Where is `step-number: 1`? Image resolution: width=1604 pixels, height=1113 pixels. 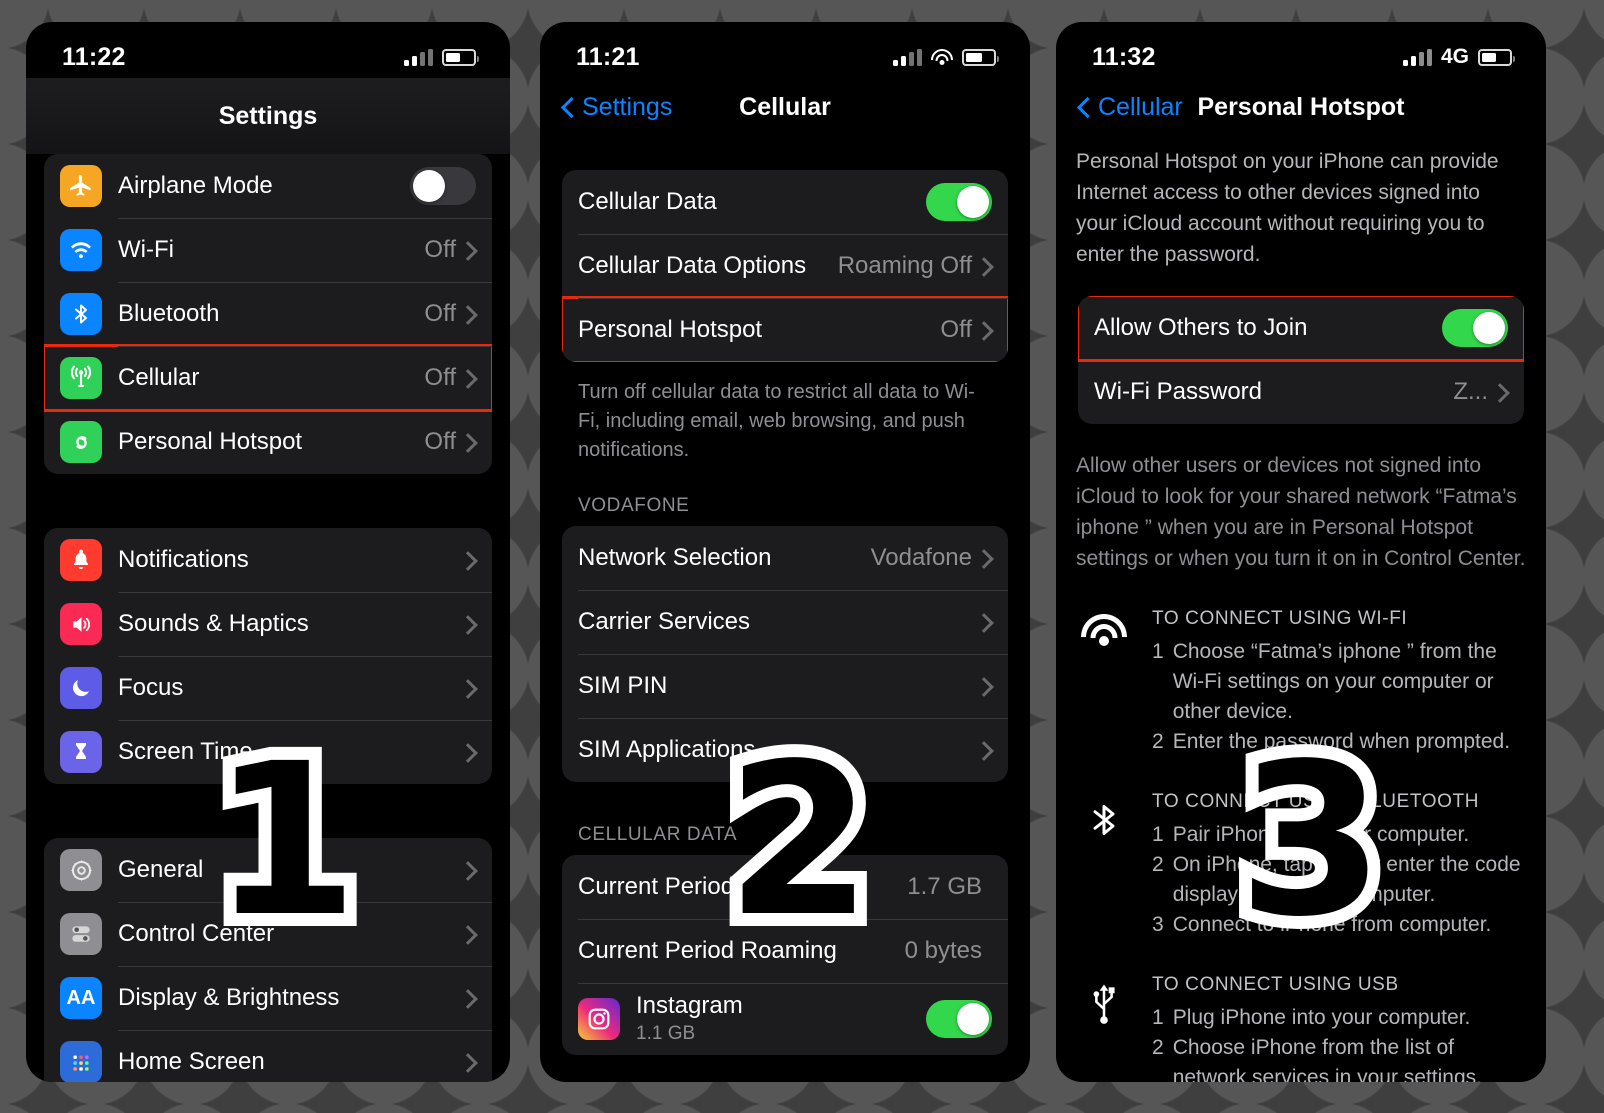 step-number: 1 is located at coordinates (1158, 834).